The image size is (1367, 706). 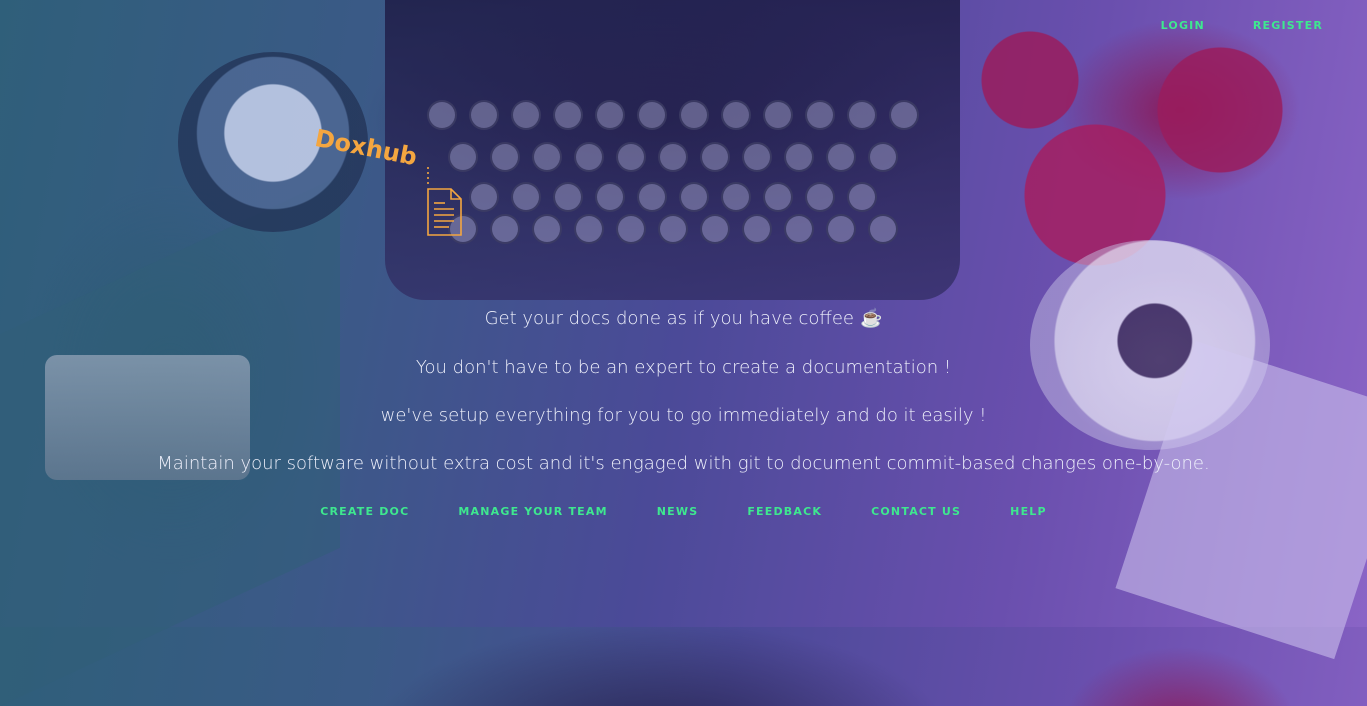 I want to click on manage-team-link: MANAGE YOUR TEAM, so click(x=532, y=511).